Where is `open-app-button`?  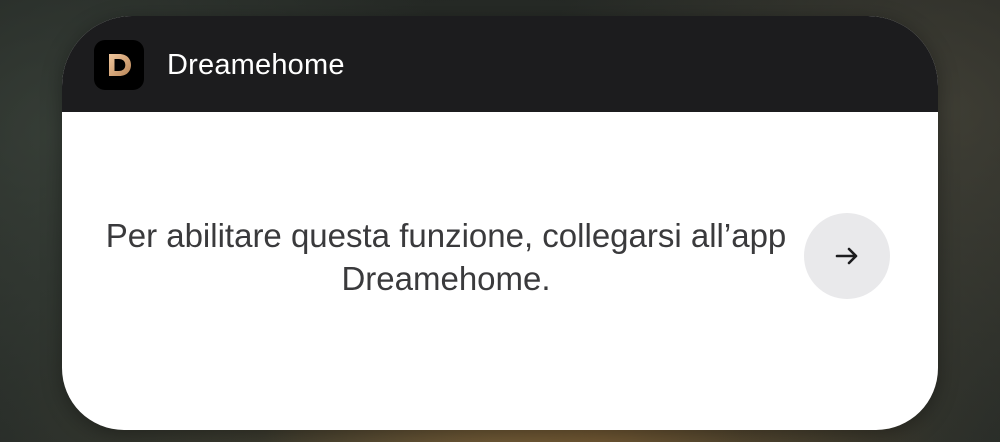
open-app-button is located at coordinates (847, 256).